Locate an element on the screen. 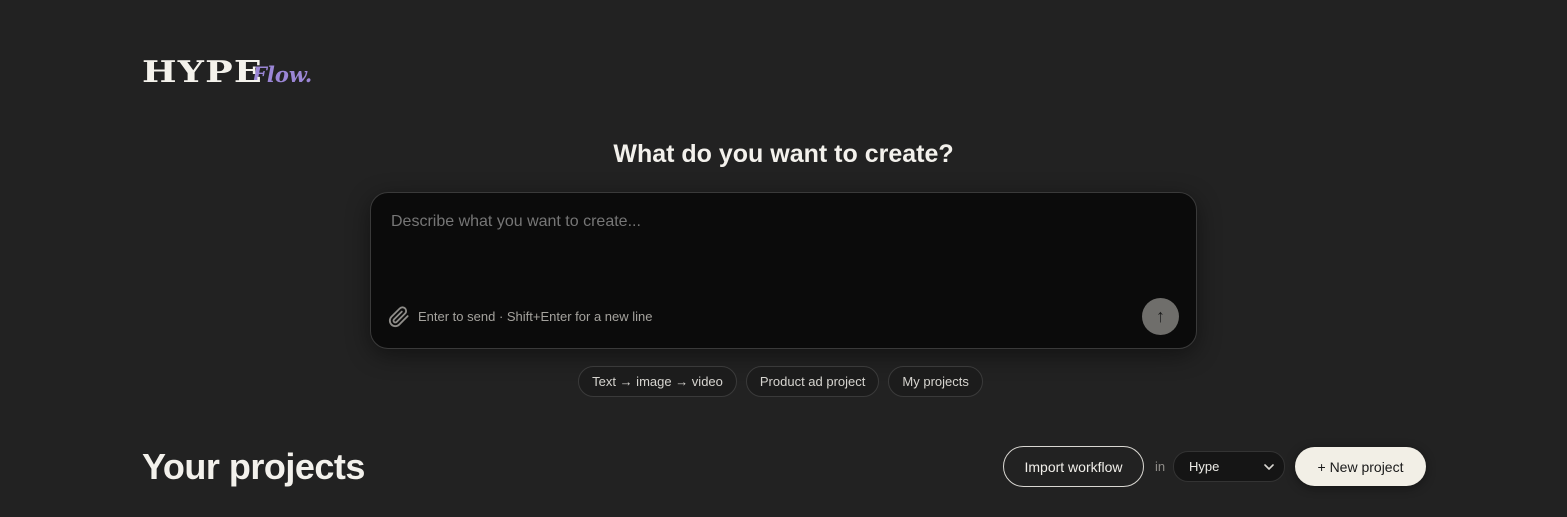  brand-logo: HYPE Flow. is located at coordinates (227, 73).